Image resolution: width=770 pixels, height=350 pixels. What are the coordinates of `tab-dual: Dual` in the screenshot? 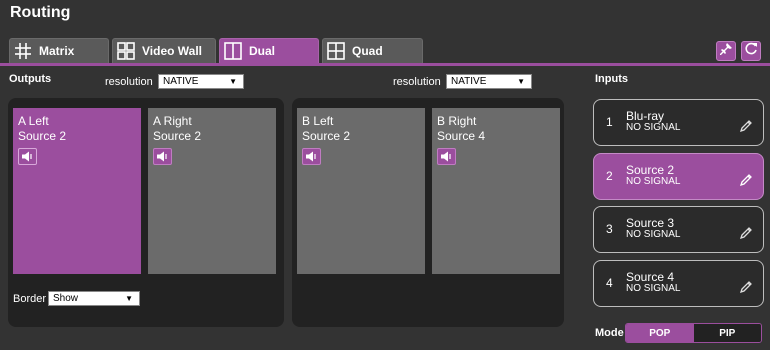 It's located at (269, 50).